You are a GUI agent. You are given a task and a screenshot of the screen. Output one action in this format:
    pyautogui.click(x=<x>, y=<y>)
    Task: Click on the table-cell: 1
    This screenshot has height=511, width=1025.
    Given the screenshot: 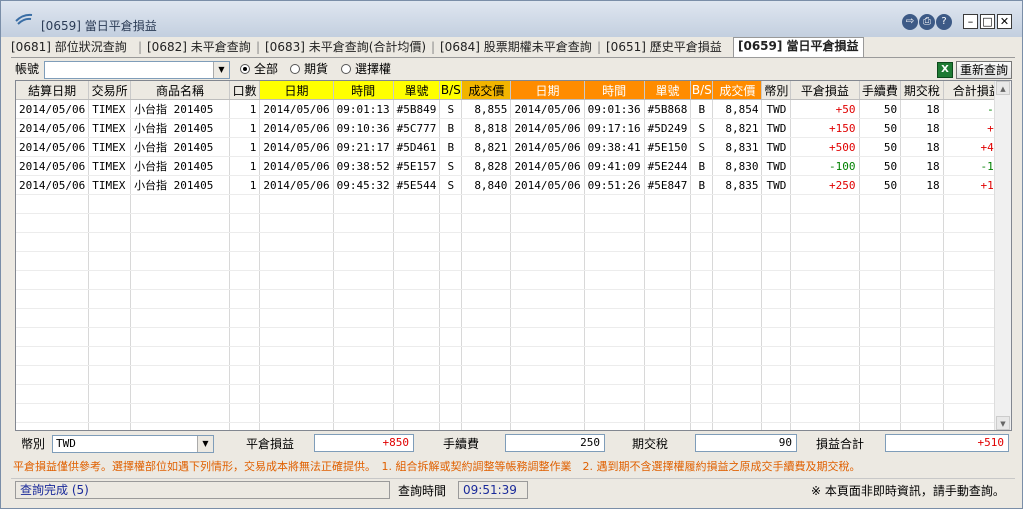 What is the action you would take?
    pyautogui.click(x=245, y=109)
    